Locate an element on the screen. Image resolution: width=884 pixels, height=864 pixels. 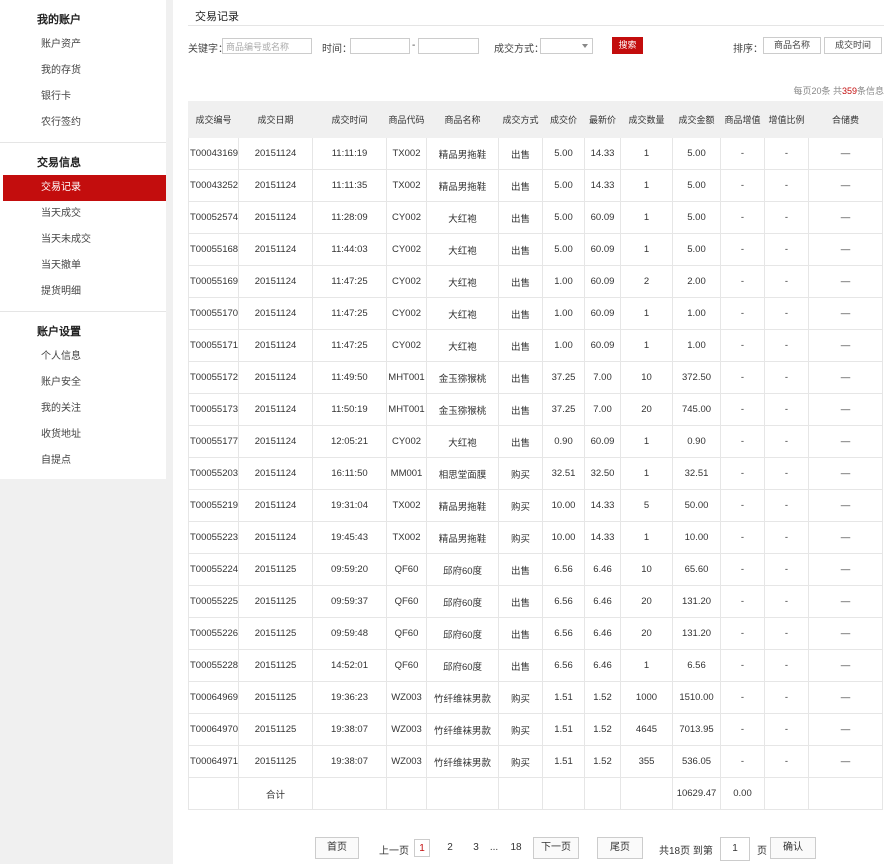
table-cell: 1.00 is located at coordinates (563, 281).